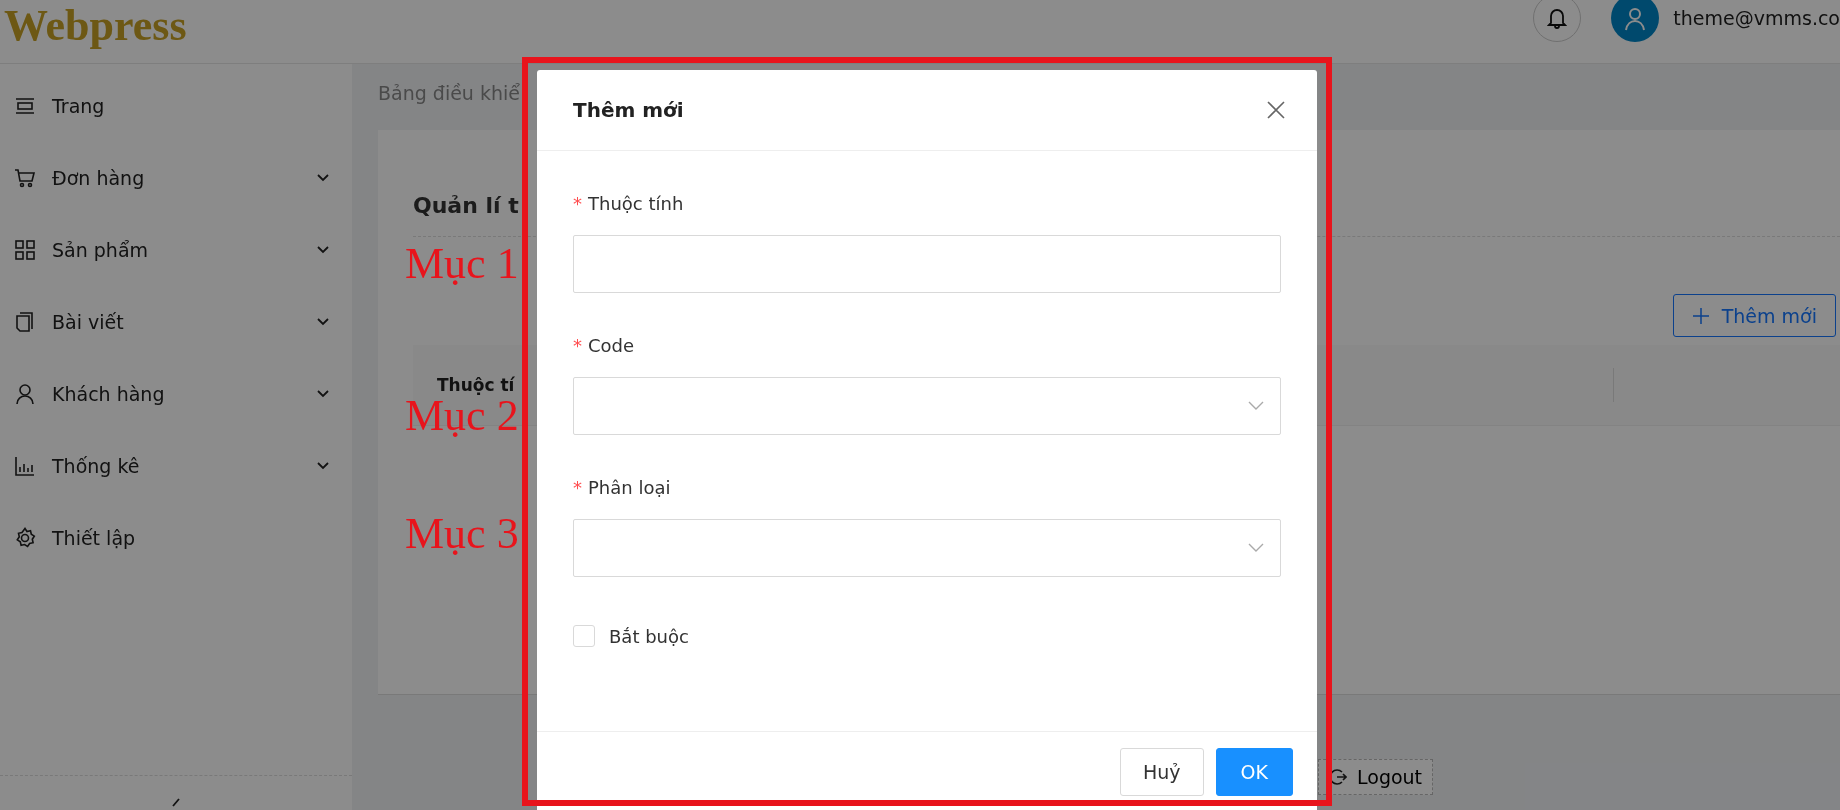 Image resolution: width=1840 pixels, height=810 pixels. I want to click on page-icon, so click(25, 106).